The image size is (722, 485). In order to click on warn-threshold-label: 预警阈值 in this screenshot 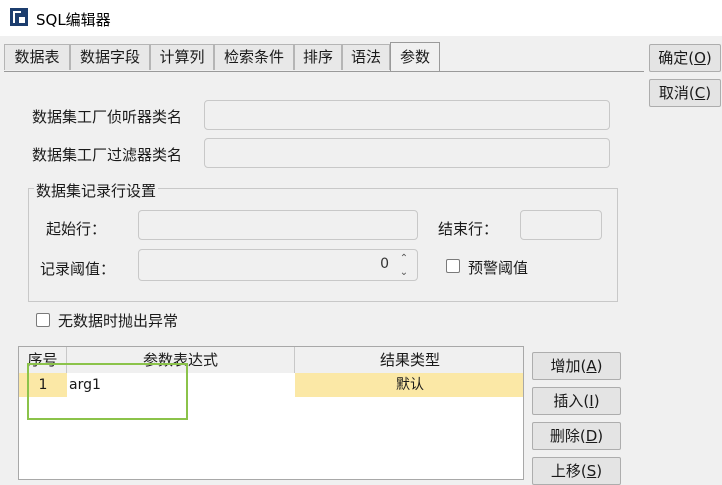, I will do `click(498, 268)`.